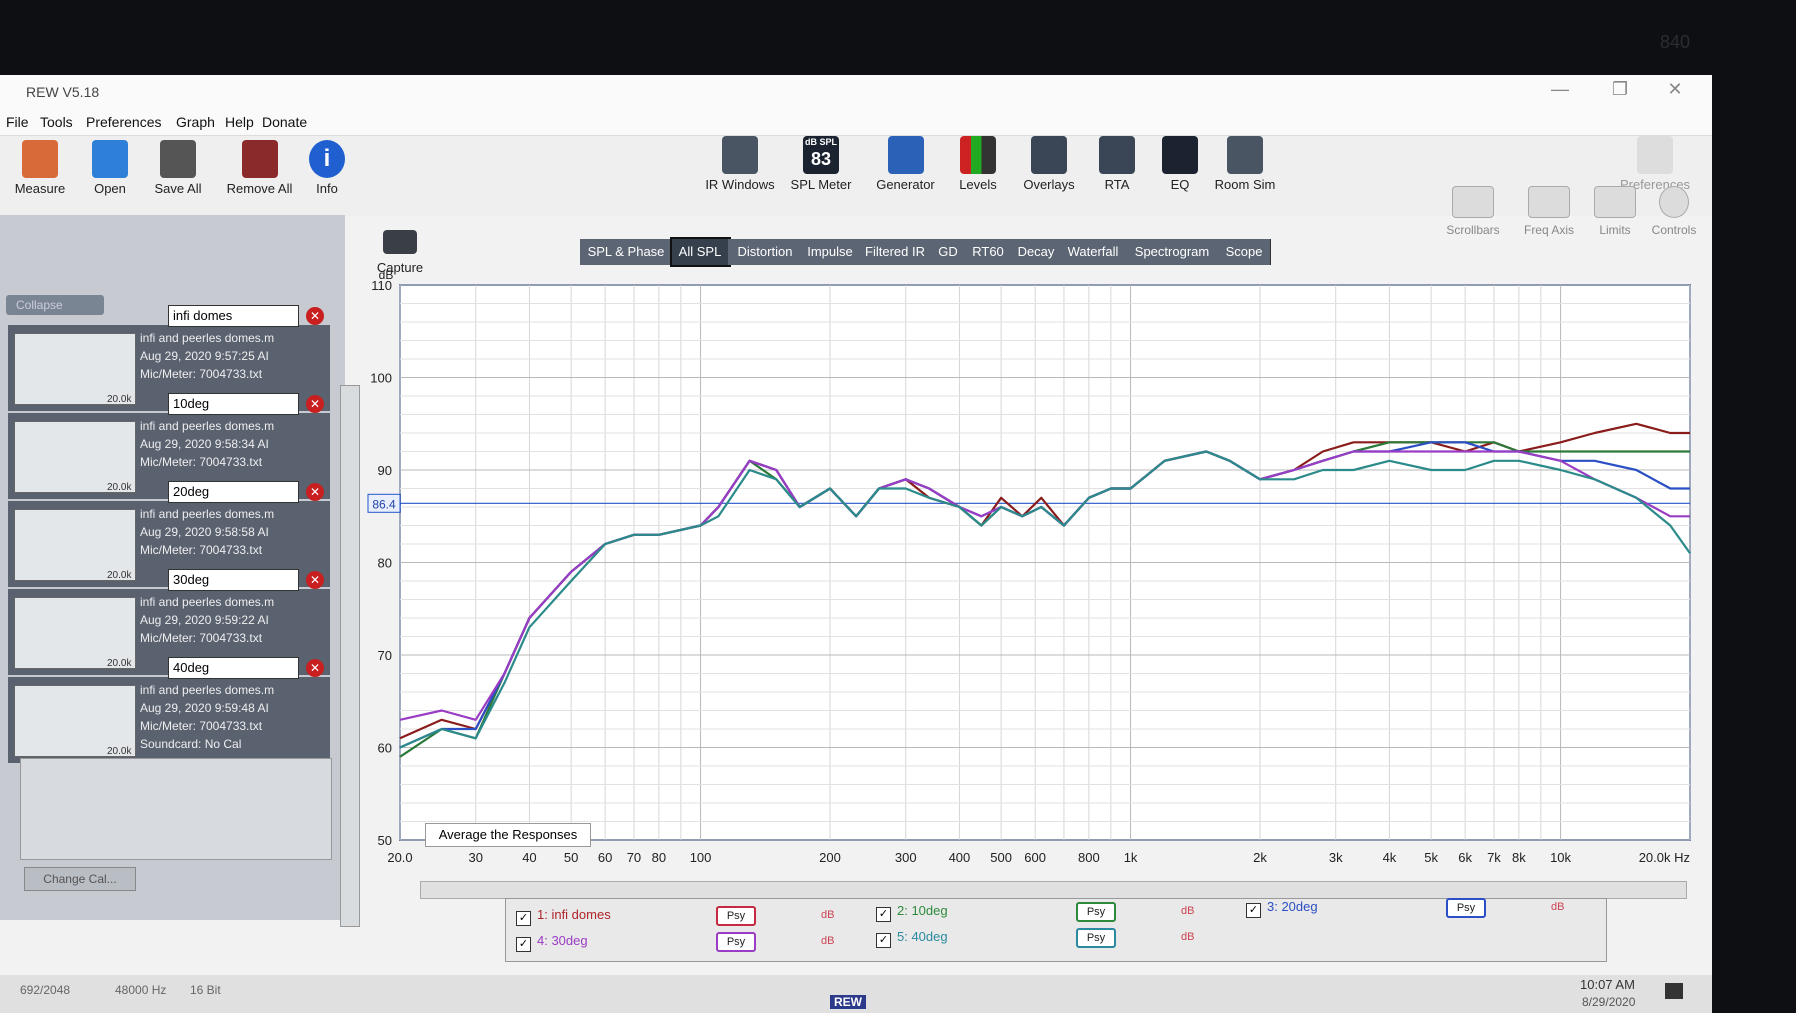 Image resolution: width=1796 pixels, height=1013 pixels. Describe the element at coordinates (176, 809) in the screenshot. I see `empty-list-area` at that location.